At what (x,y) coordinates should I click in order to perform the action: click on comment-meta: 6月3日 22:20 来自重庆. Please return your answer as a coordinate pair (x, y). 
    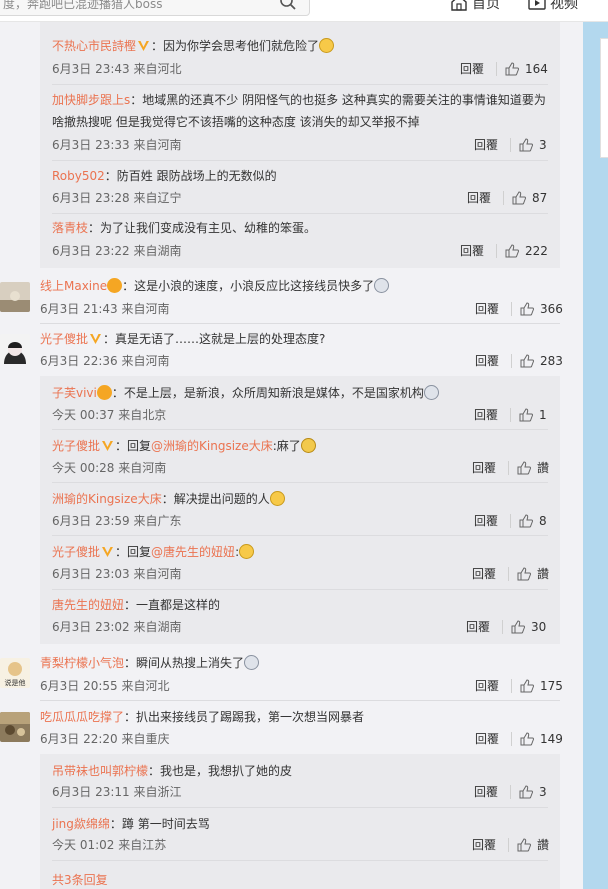
    Looking at the image, I should click on (105, 739).